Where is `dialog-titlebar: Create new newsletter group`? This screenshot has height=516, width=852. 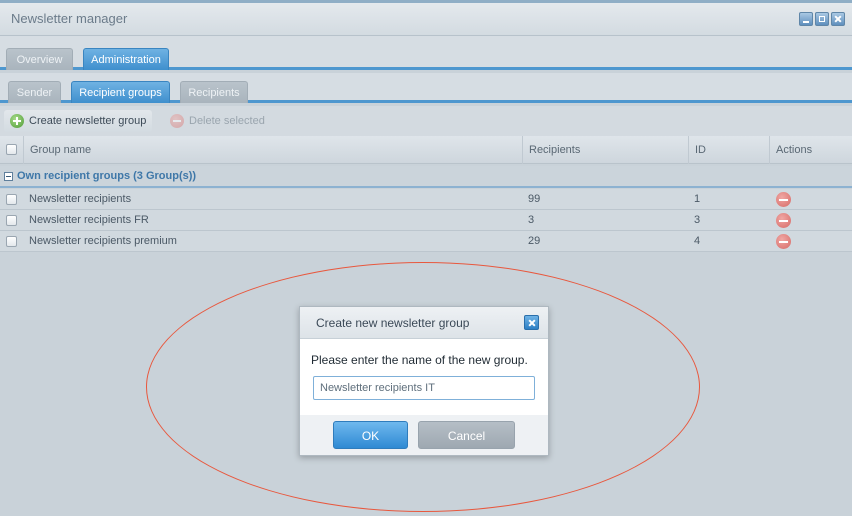
dialog-titlebar: Create new newsletter group is located at coordinates (424, 323).